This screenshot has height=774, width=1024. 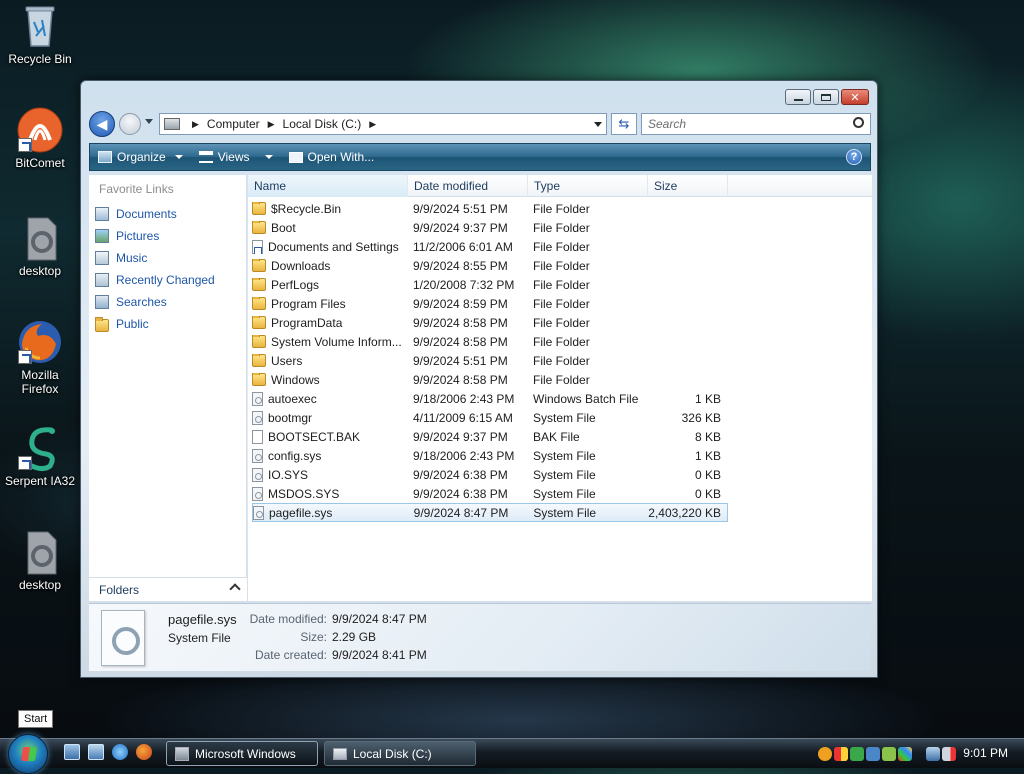 I want to click on forward-button, so click(x=130, y=124).